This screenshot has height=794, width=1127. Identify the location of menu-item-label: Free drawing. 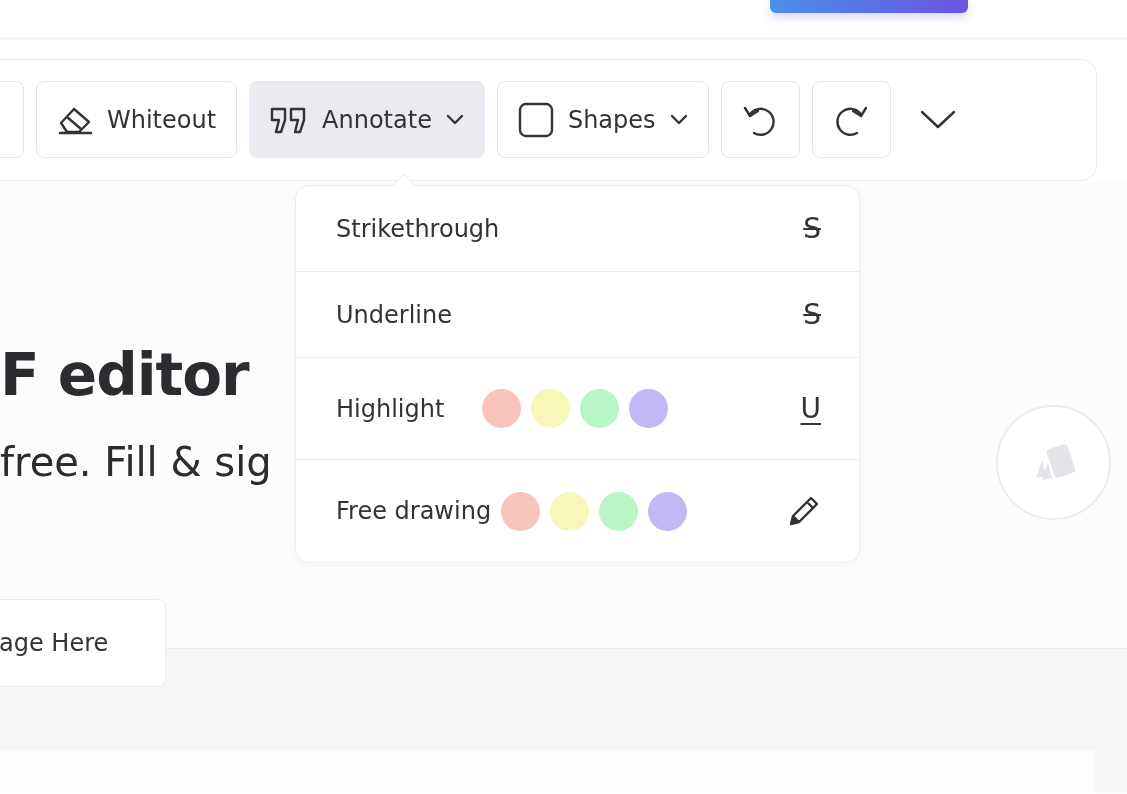
(414, 511).